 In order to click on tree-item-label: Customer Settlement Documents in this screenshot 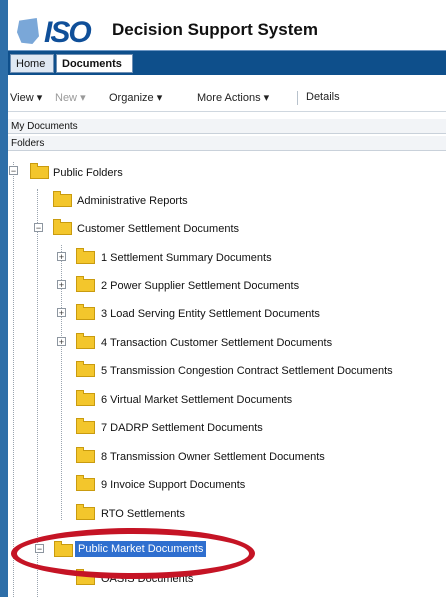, I will do `click(158, 229)`.